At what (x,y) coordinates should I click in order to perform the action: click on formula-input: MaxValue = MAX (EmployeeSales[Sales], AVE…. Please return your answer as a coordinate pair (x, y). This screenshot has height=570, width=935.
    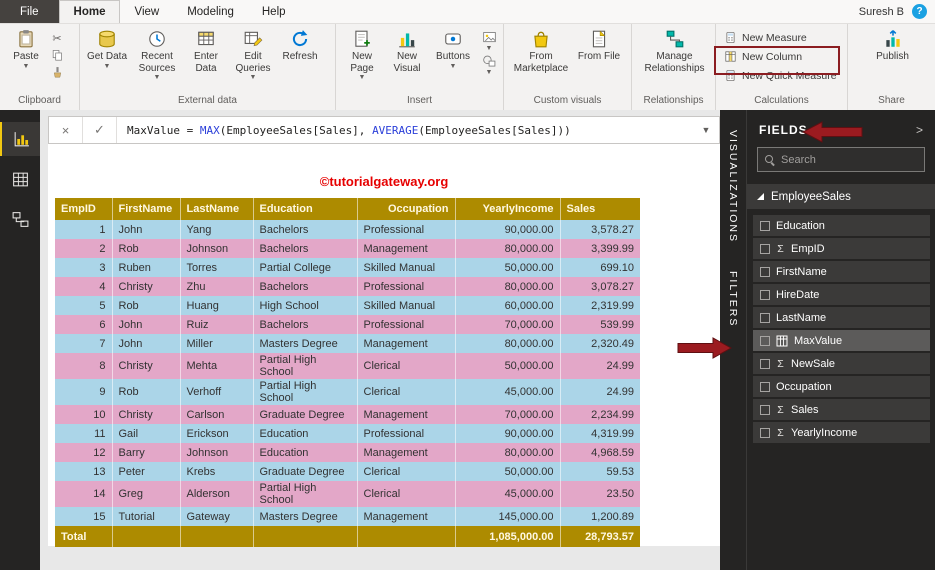
    Looking at the image, I should click on (405, 130).